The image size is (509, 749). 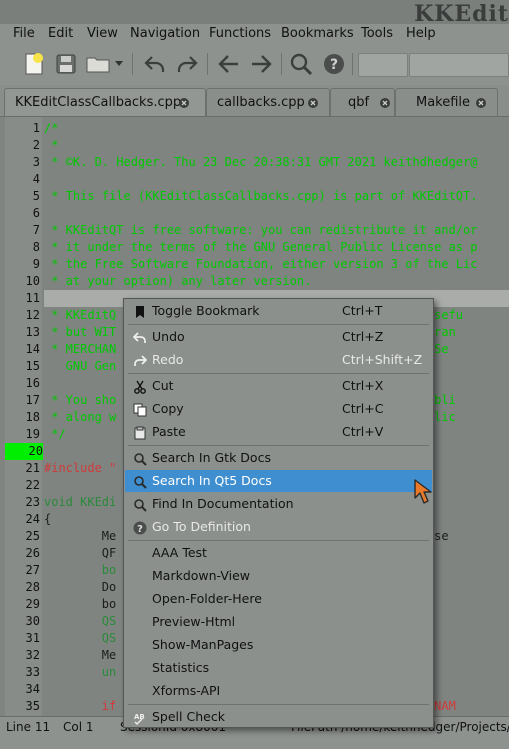 I want to click on menu-item-label: Toggle Bookmark, so click(x=206, y=310).